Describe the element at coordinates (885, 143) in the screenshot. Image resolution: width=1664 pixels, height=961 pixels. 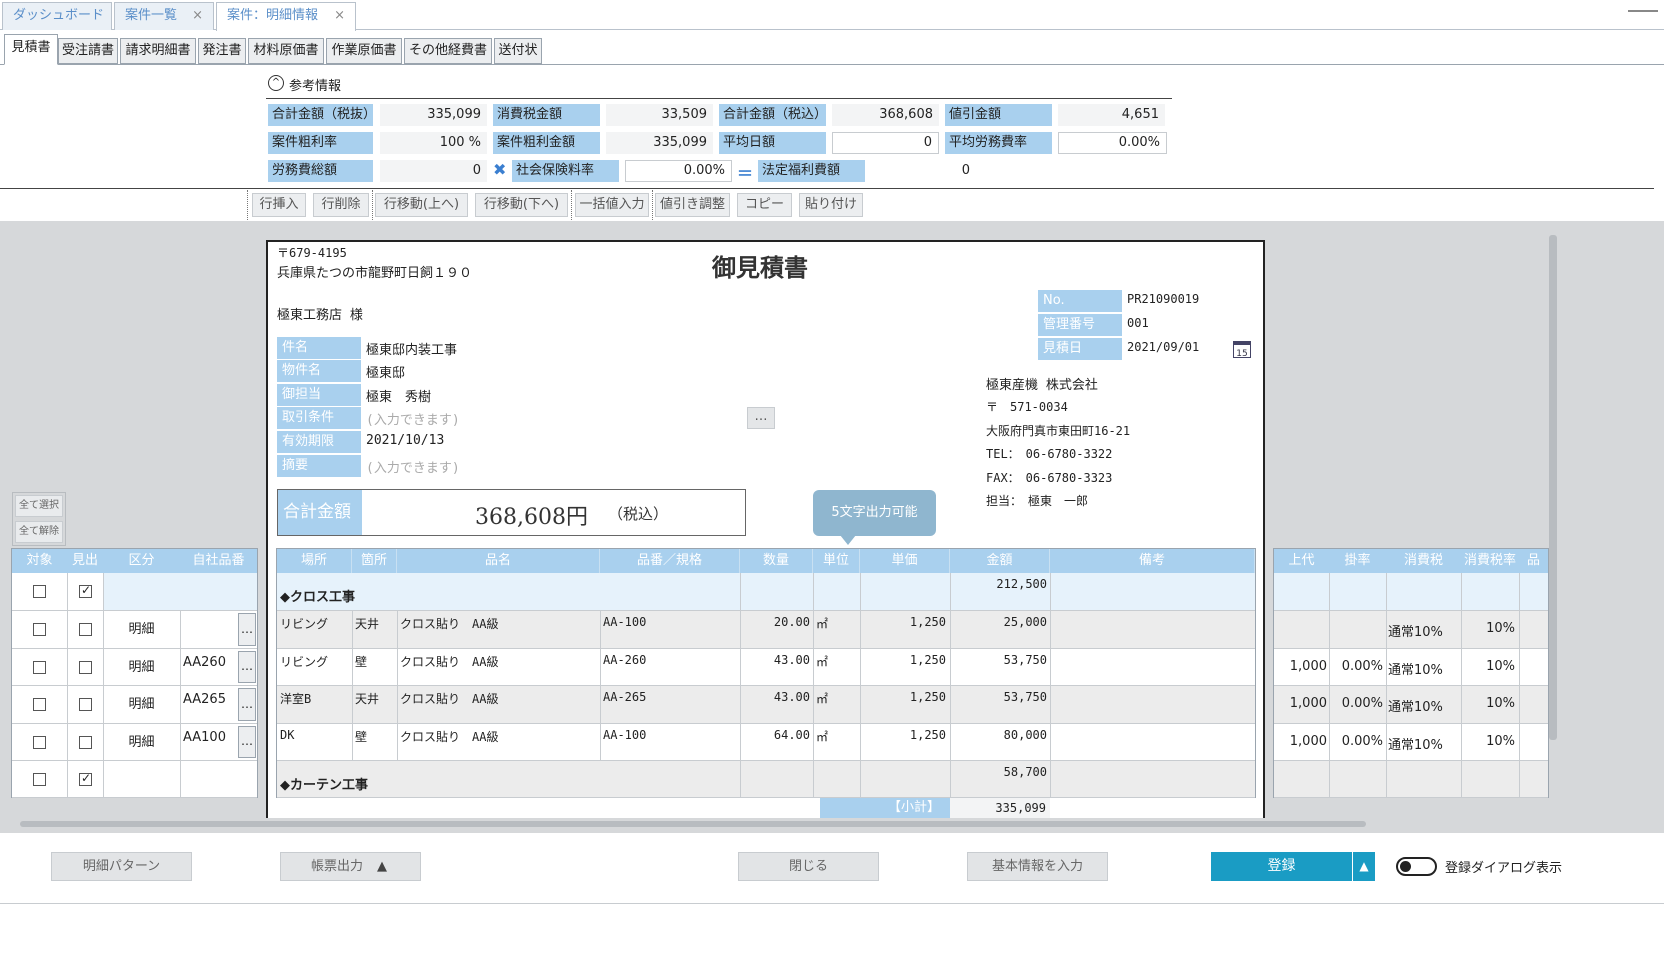
I see `average-daily-input: 0` at that location.